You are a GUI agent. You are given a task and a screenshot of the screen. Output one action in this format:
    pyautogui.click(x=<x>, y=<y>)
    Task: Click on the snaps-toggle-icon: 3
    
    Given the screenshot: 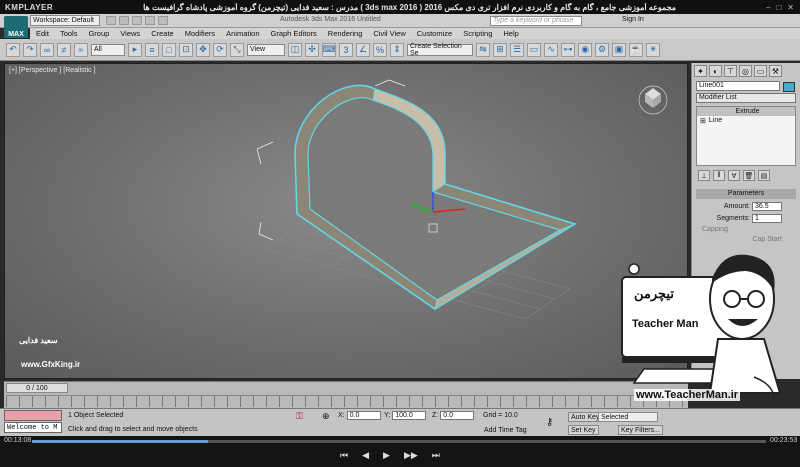 What is the action you would take?
    pyautogui.click(x=346, y=49)
    